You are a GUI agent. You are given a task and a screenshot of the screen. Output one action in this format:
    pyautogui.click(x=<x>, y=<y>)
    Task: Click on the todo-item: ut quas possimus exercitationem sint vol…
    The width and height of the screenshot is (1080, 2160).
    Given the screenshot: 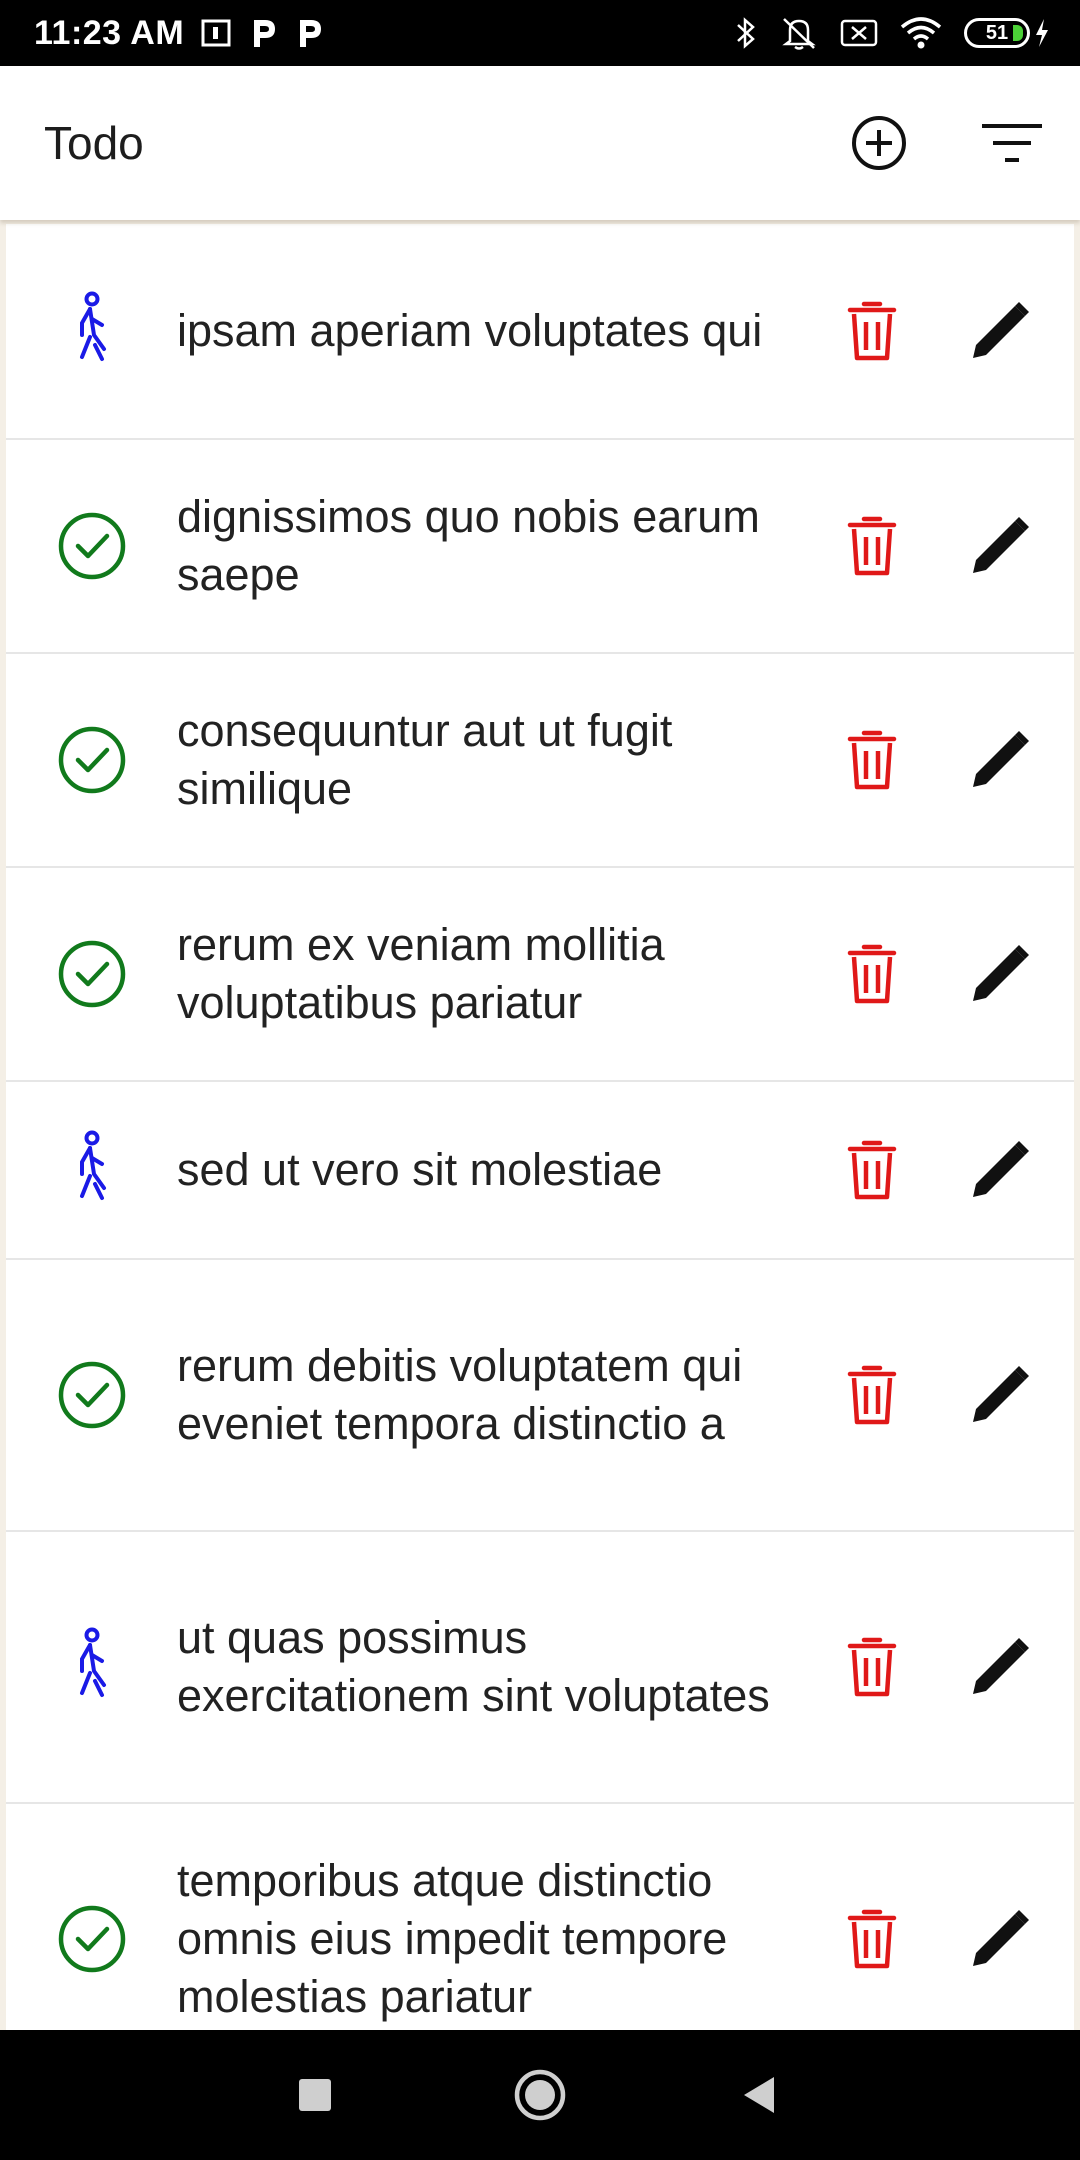 What is the action you would take?
    pyautogui.click(x=540, y=1668)
    